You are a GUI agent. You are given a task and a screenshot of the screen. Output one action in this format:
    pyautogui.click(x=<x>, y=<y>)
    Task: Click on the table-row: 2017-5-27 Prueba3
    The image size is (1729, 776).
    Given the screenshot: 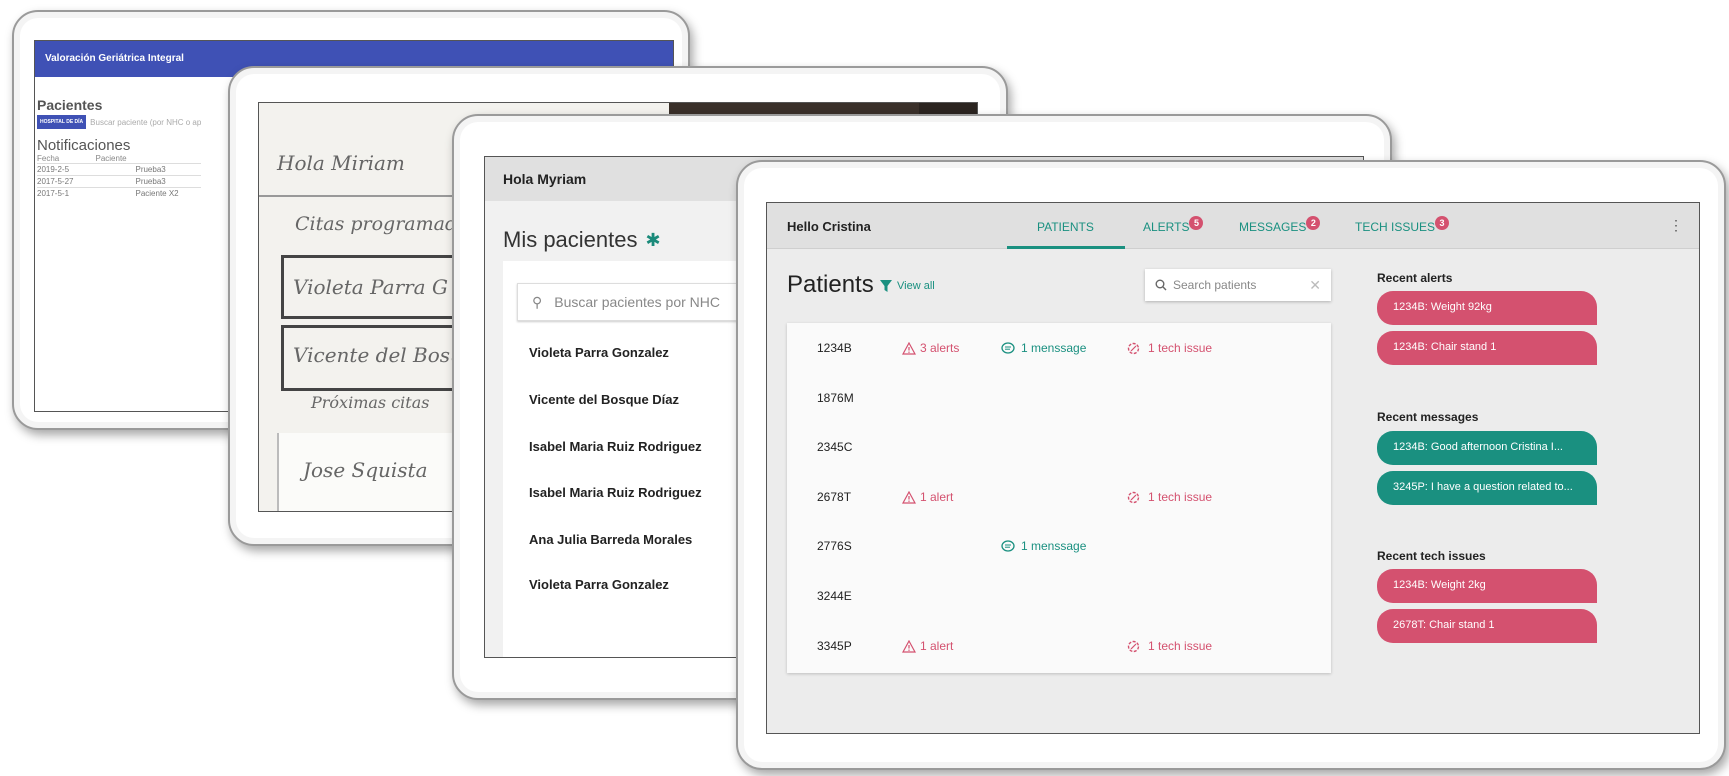 What is the action you would take?
    pyautogui.click(x=119, y=181)
    